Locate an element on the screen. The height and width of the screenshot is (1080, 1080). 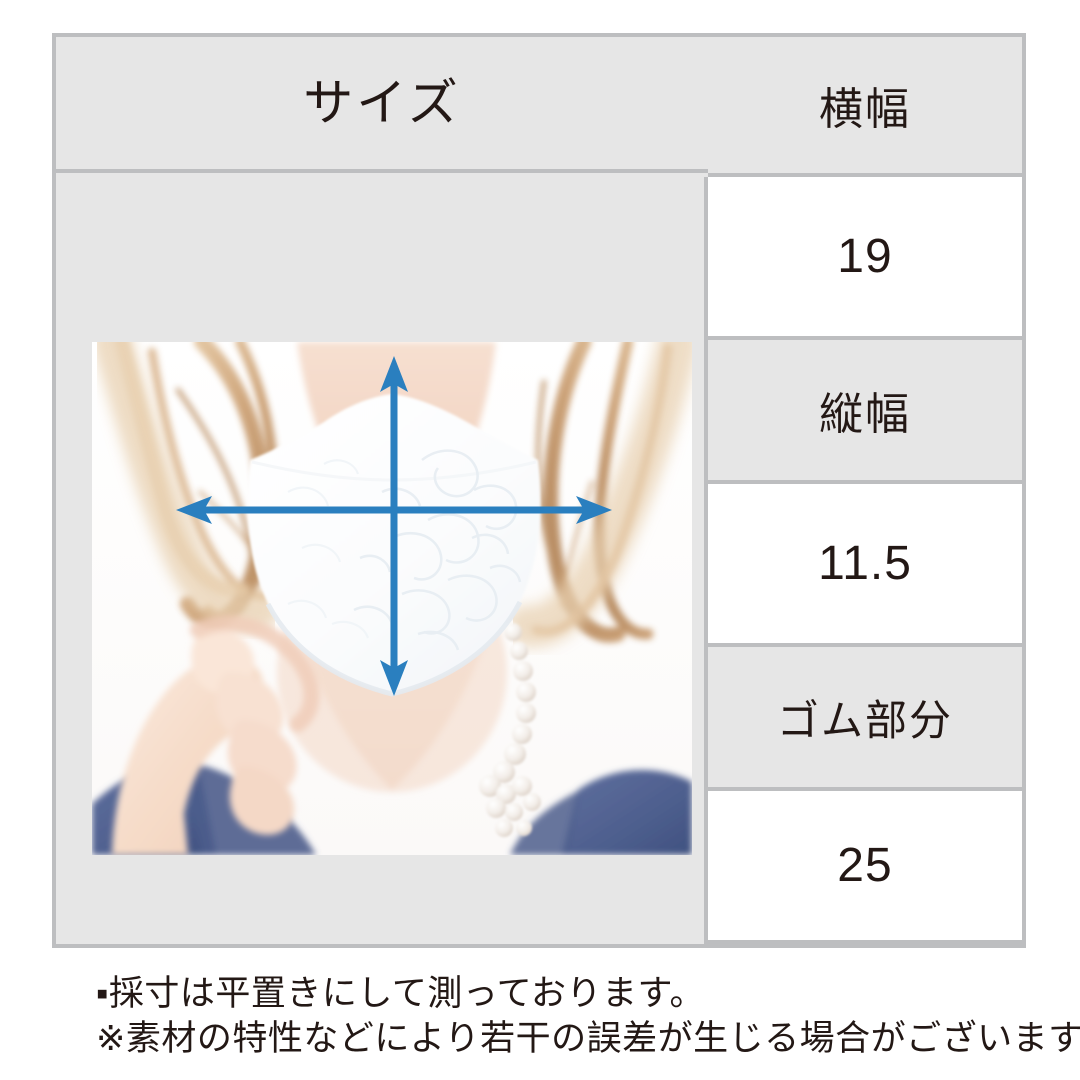
table-value-height-text: 11.5 is located at coordinates (865, 563).